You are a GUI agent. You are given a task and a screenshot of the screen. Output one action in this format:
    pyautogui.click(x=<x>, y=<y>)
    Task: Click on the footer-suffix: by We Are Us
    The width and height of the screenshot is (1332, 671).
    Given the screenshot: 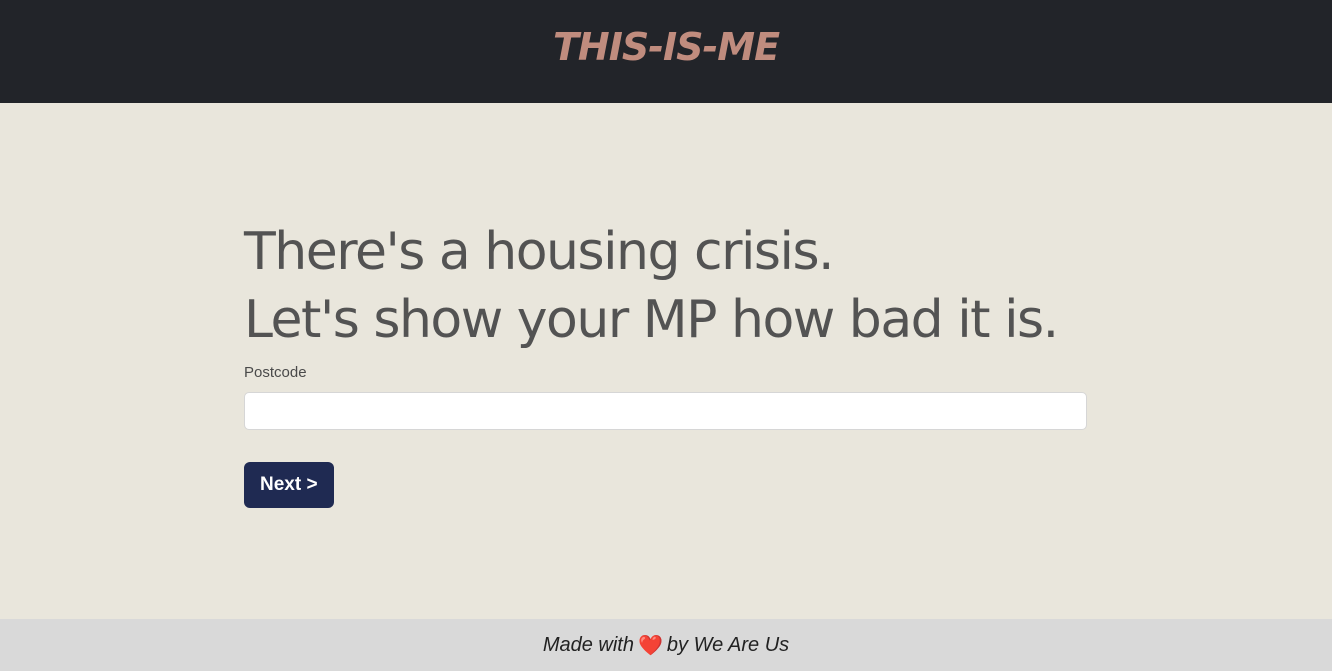 What is the action you would take?
    pyautogui.click(x=728, y=644)
    